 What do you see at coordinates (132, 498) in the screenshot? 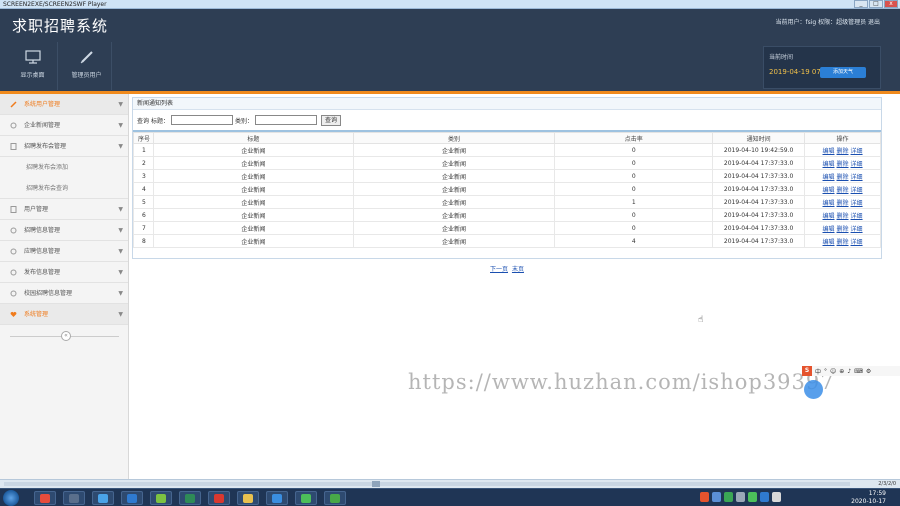
I see `taskbar-app-qq-browser` at bounding box center [132, 498].